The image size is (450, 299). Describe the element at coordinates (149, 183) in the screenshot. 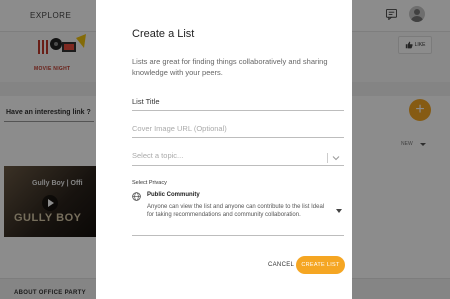

I see `privacy-label: Select Privacy` at that location.